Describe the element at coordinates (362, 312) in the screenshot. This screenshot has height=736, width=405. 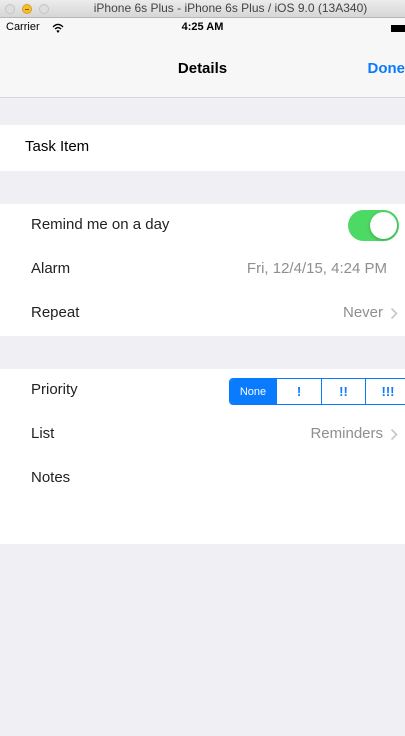
I see `repeat-value: Never` at that location.